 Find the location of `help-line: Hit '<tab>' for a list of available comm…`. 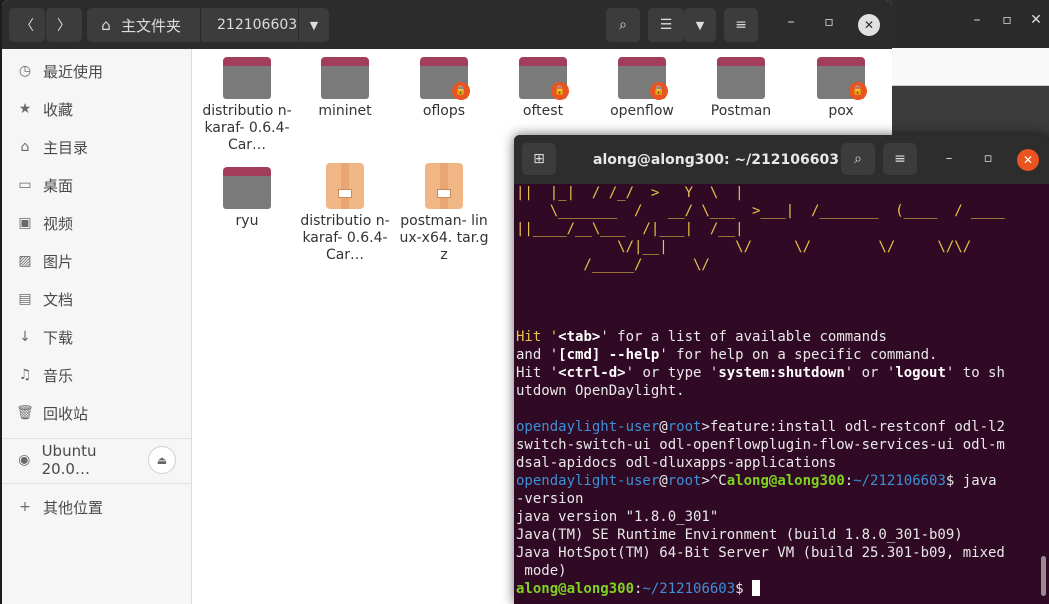

help-line: Hit '<tab>' for a list of available comm… is located at coordinates (701, 337).